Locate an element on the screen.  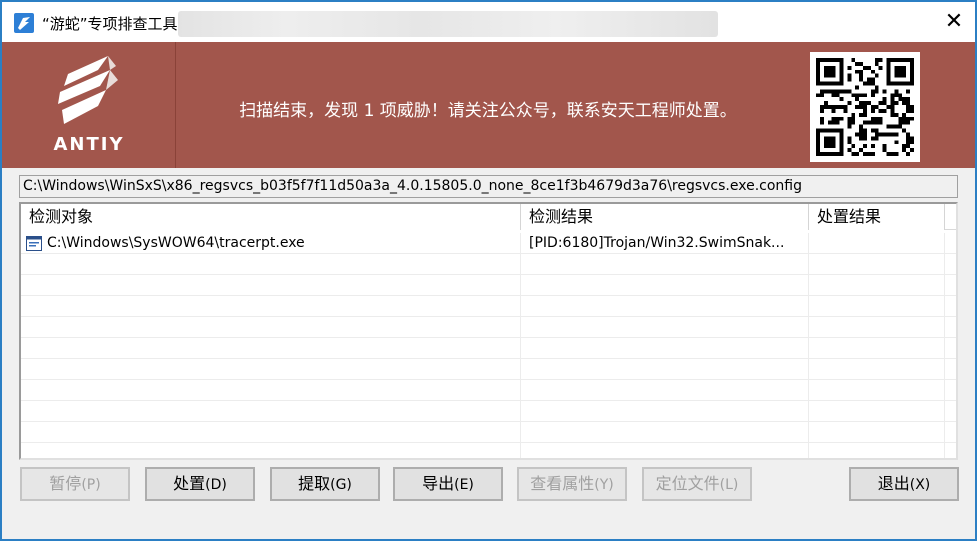
extract-button: 提取(G) is located at coordinates (325, 484).